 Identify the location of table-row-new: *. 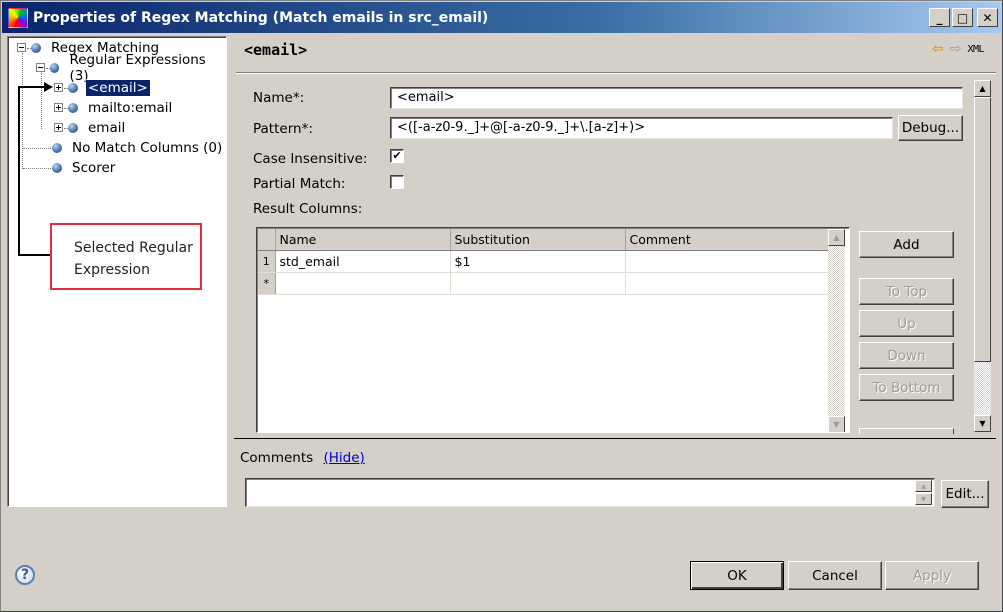
(544, 283).